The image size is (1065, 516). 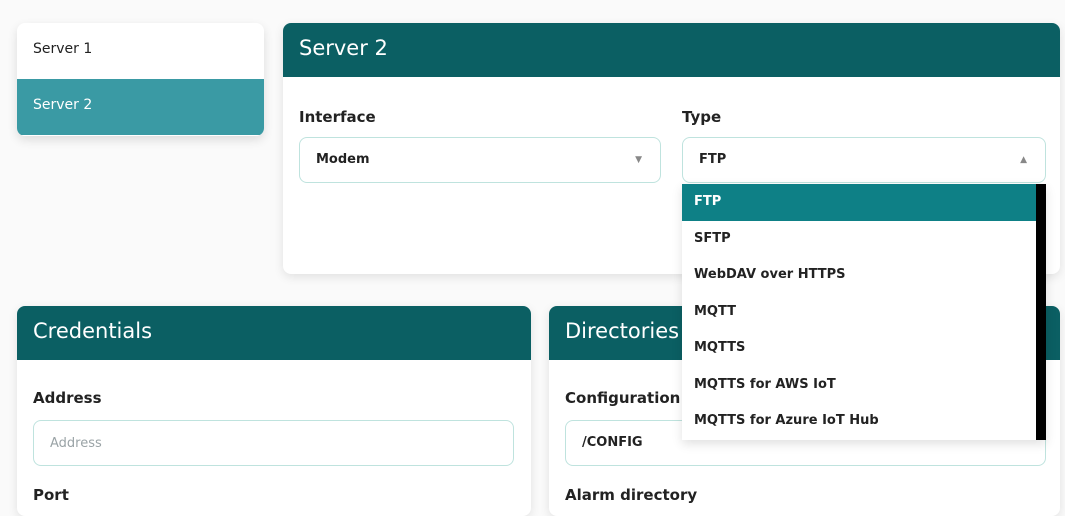 What do you see at coordinates (480, 160) in the screenshot?
I see `interface-select: Modem ▼` at bounding box center [480, 160].